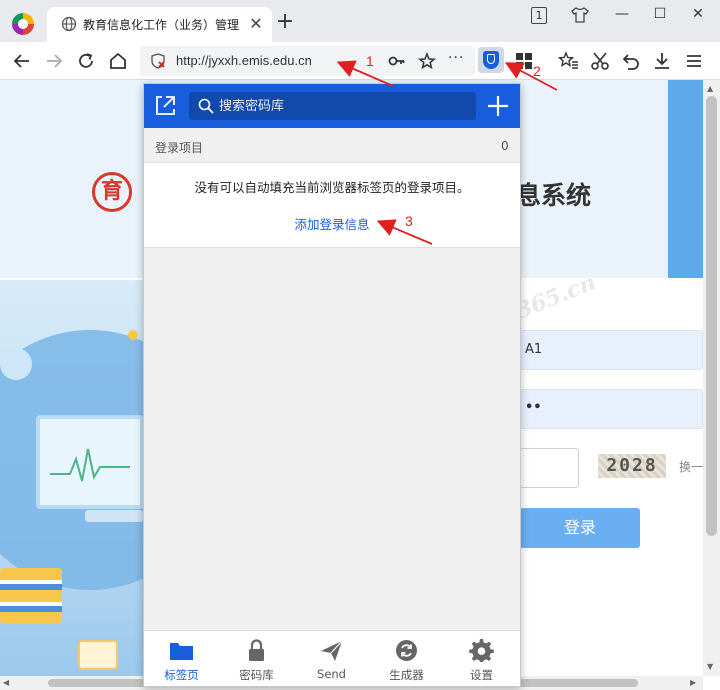 This screenshot has height=690, width=720. Describe the element at coordinates (370, 61) in the screenshot. I see `annotation-label-1: 1` at that location.